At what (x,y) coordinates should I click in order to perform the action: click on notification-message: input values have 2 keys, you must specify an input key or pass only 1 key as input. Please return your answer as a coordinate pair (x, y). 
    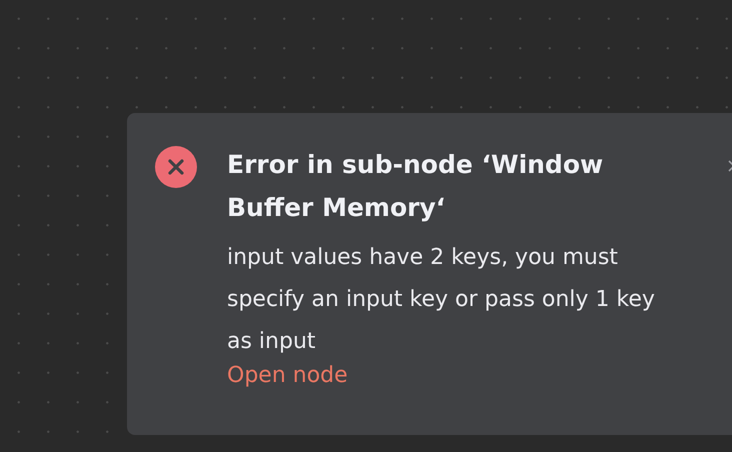
    Looking at the image, I should click on (441, 300).